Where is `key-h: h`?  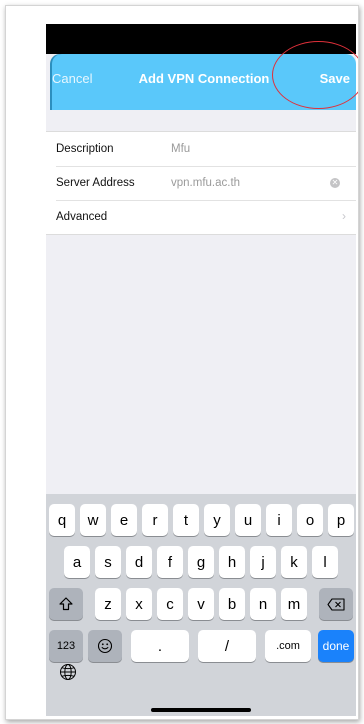 key-h: h is located at coordinates (232, 562).